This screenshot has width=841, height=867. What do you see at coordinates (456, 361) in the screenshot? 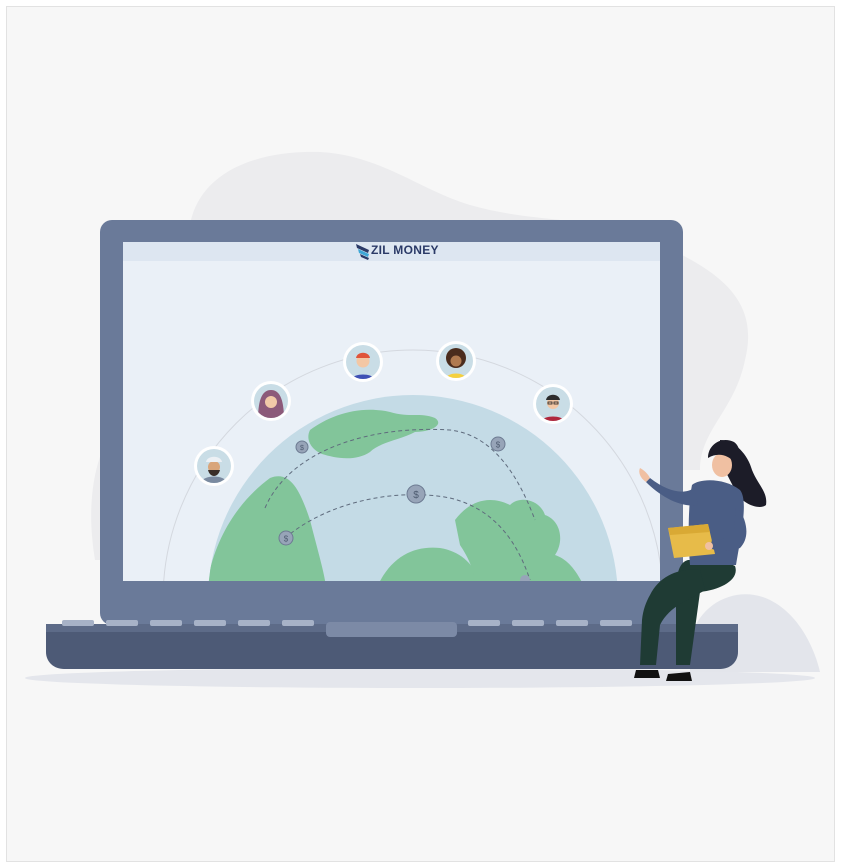
I see `woman-afro-icon` at bounding box center [456, 361].